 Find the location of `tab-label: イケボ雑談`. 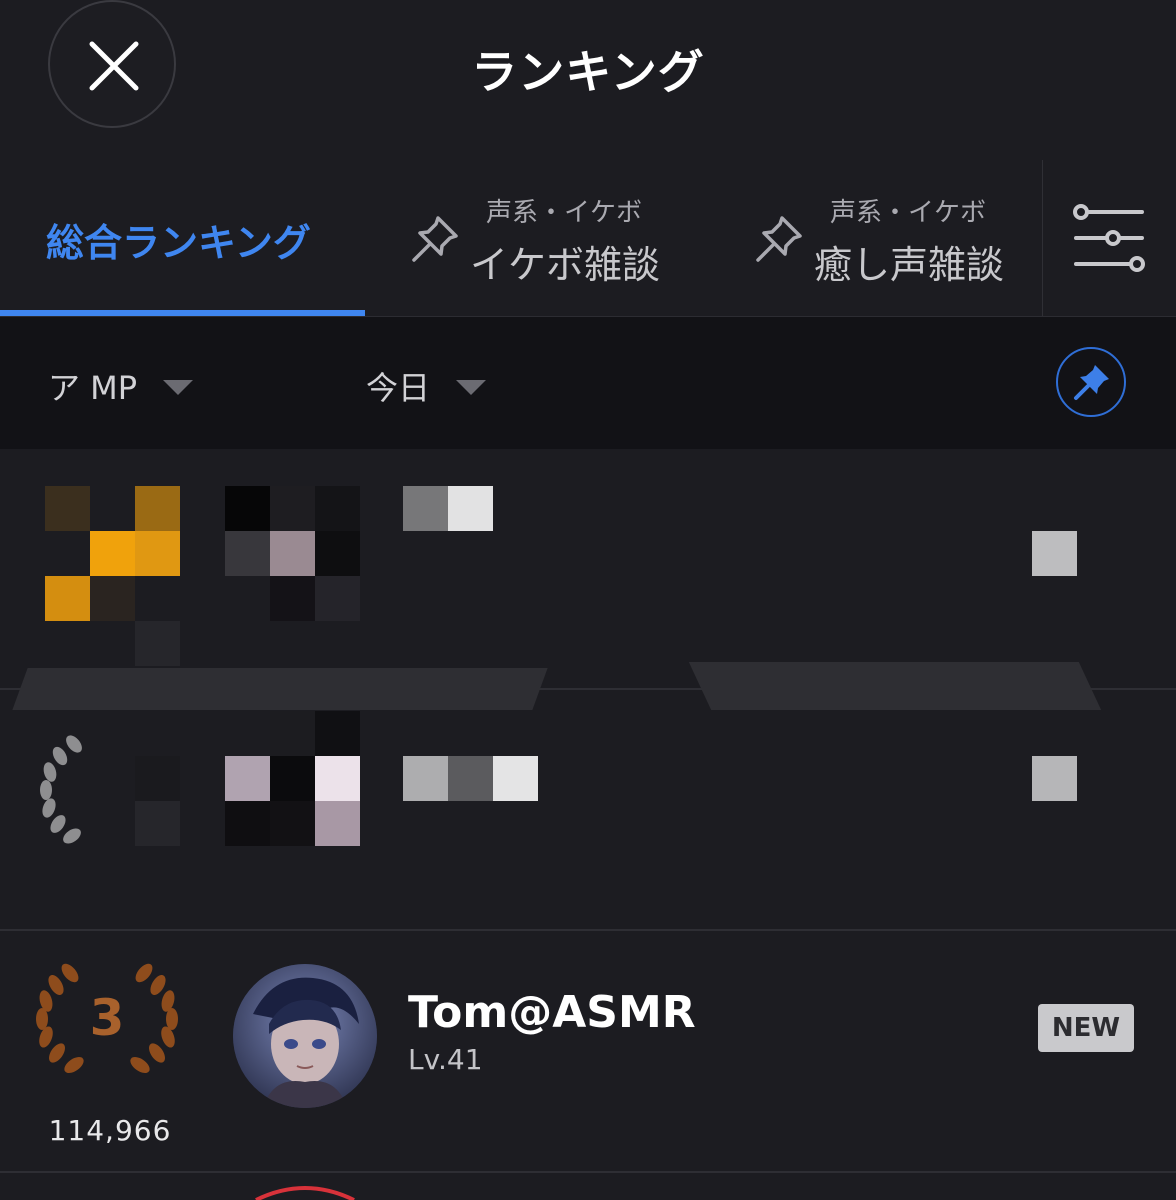

tab-label: イケボ雑談 is located at coordinates (565, 265).